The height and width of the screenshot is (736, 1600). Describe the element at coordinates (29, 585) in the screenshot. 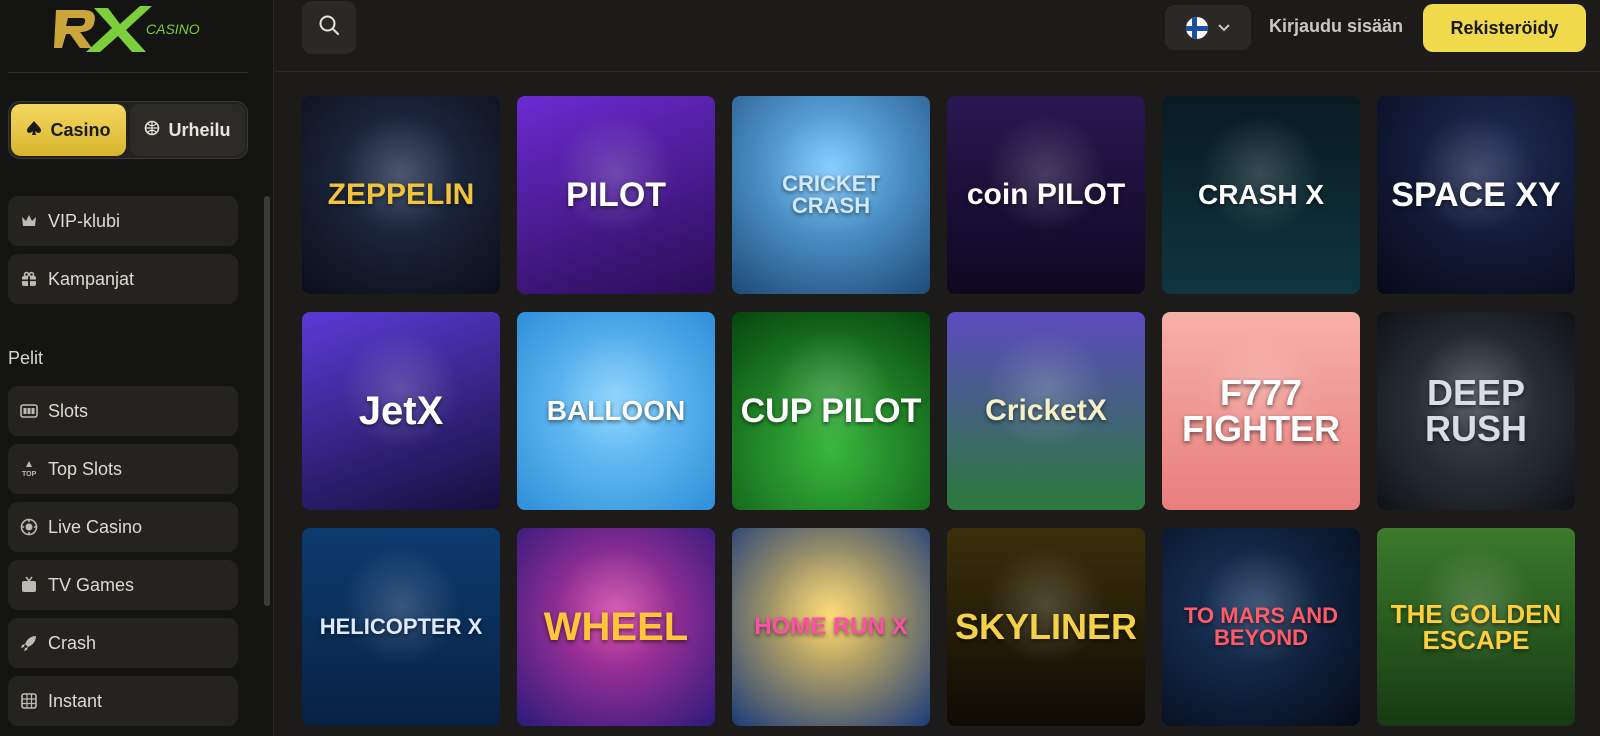

I see `tv-icon` at that location.